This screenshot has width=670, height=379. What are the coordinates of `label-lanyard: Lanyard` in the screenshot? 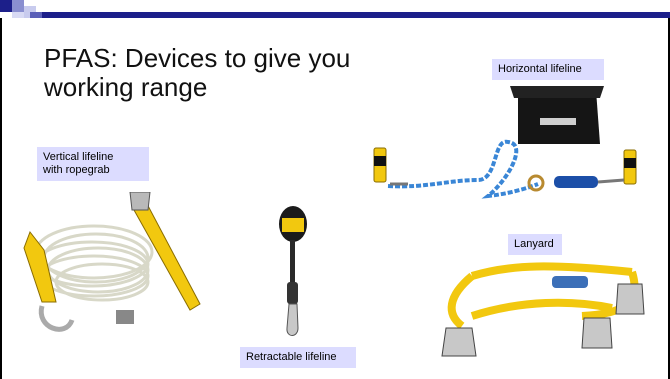 It's located at (535, 244).